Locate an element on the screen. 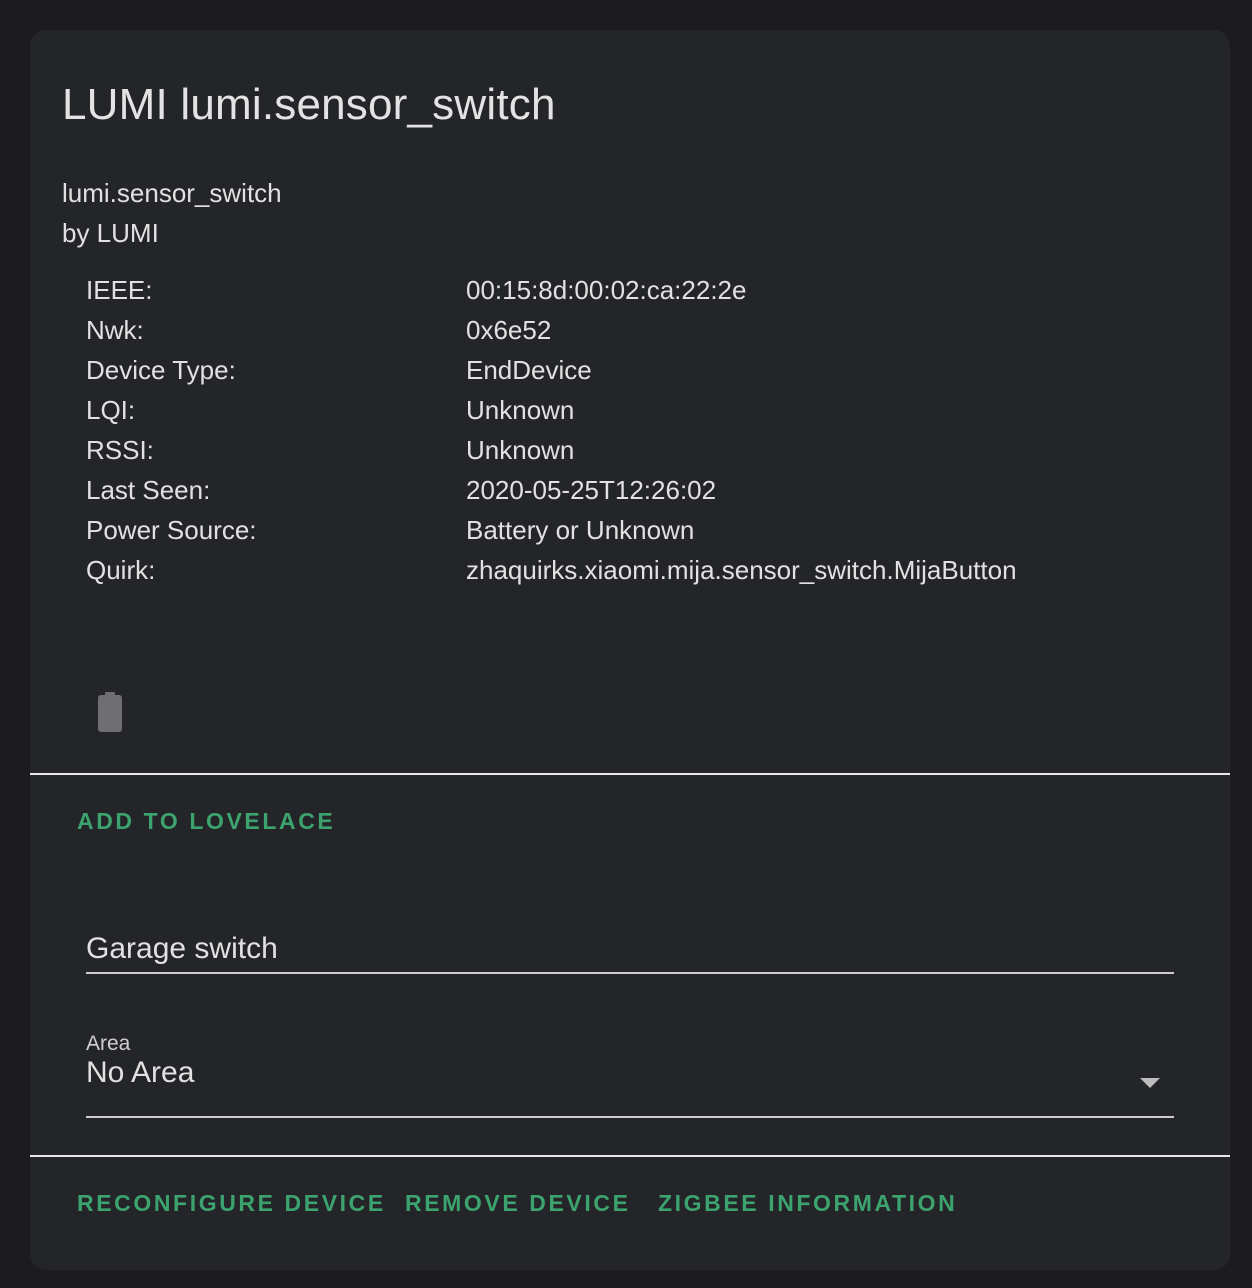 This screenshot has width=1252, height=1288. device-name-input is located at coordinates (630, 949).